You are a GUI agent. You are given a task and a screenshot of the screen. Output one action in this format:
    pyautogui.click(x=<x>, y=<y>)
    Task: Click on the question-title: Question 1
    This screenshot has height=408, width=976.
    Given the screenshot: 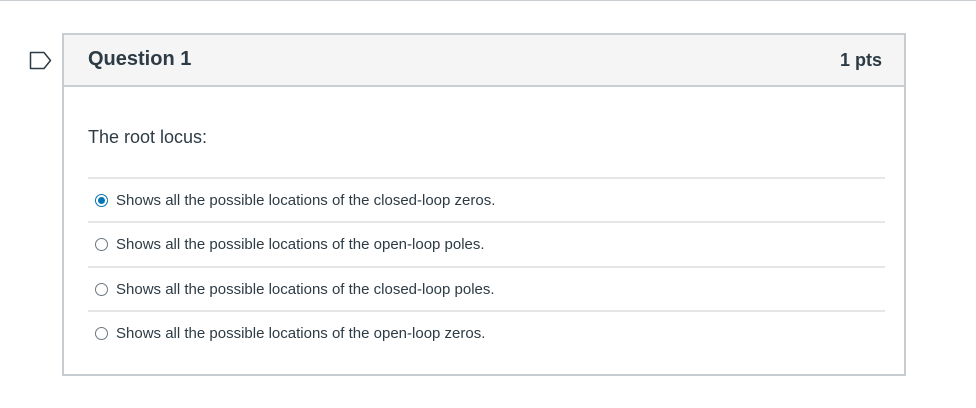 What is the action you would take?
    pyautogui.click(x=140, y=59)
    